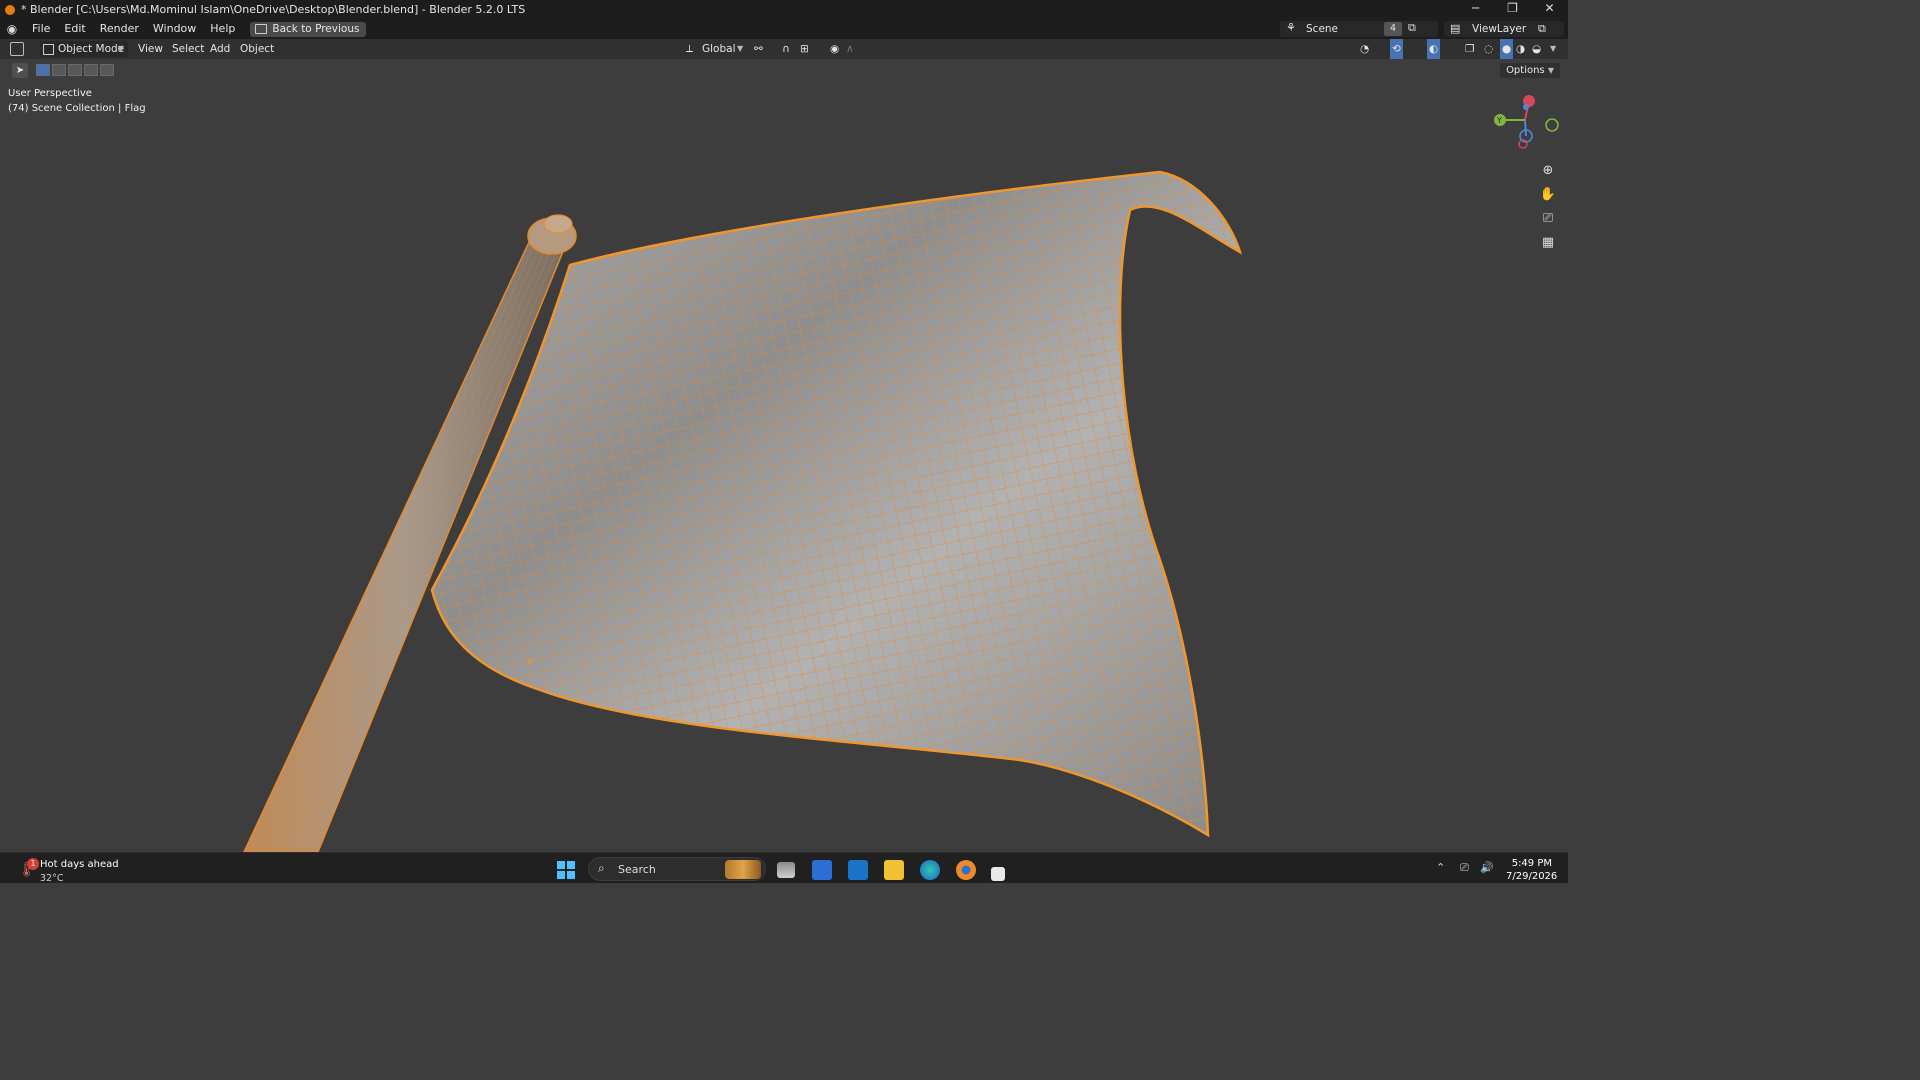  Describe the element at coordinates (1531, 863) in the screenshot. I see `clock-time: 5:49 PM` at that location.